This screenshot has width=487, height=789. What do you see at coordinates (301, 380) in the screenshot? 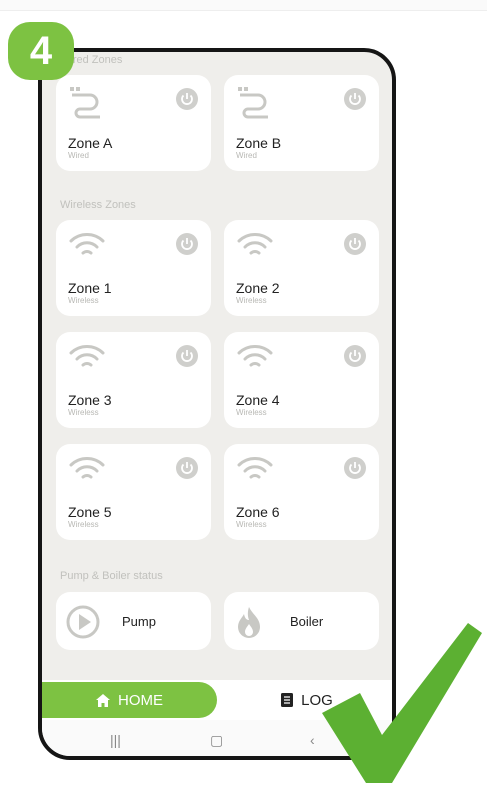
I see `zone-card-4: Zone 4 Wireless` at bounding box center [301, 380].